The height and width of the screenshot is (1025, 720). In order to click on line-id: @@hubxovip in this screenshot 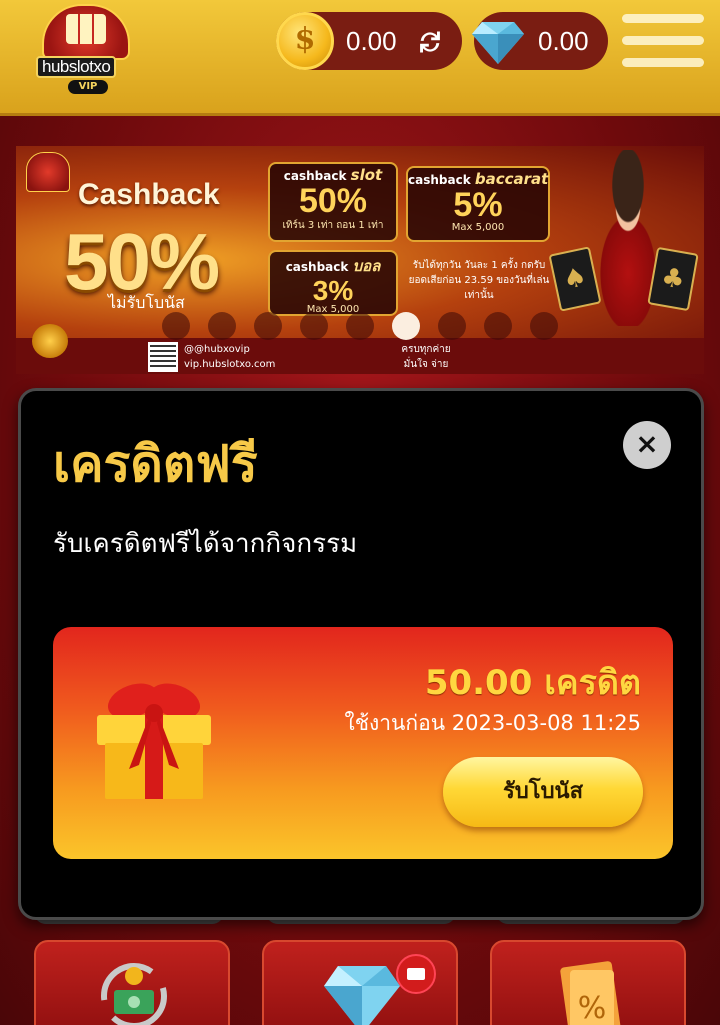, I will do `click(217, 349)`.